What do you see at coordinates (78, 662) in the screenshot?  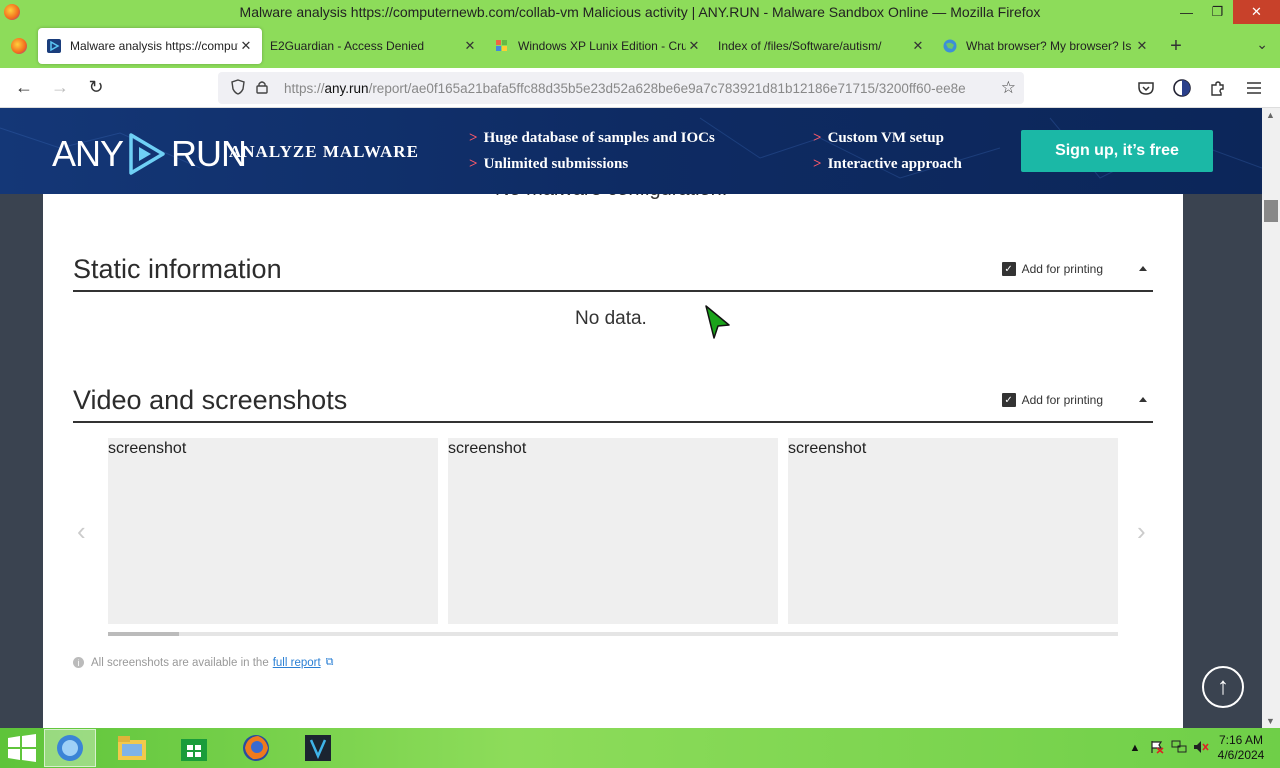 I see `info-icon: i` at bounding box center [78, 662].